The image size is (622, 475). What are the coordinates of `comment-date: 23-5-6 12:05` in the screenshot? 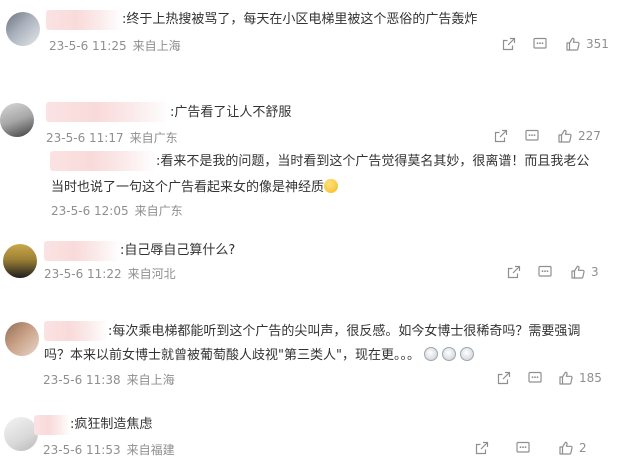 It's located at (90, 211).